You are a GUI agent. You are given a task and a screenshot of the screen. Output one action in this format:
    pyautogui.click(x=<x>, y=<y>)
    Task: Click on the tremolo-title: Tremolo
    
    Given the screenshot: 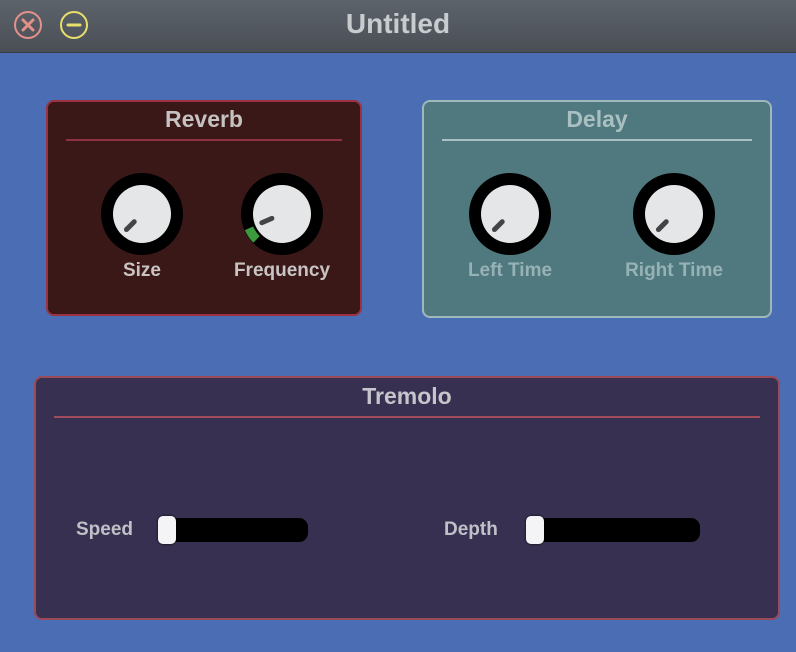 What is the action you would take?
    pyautogui.click(x=407, y=396)
    